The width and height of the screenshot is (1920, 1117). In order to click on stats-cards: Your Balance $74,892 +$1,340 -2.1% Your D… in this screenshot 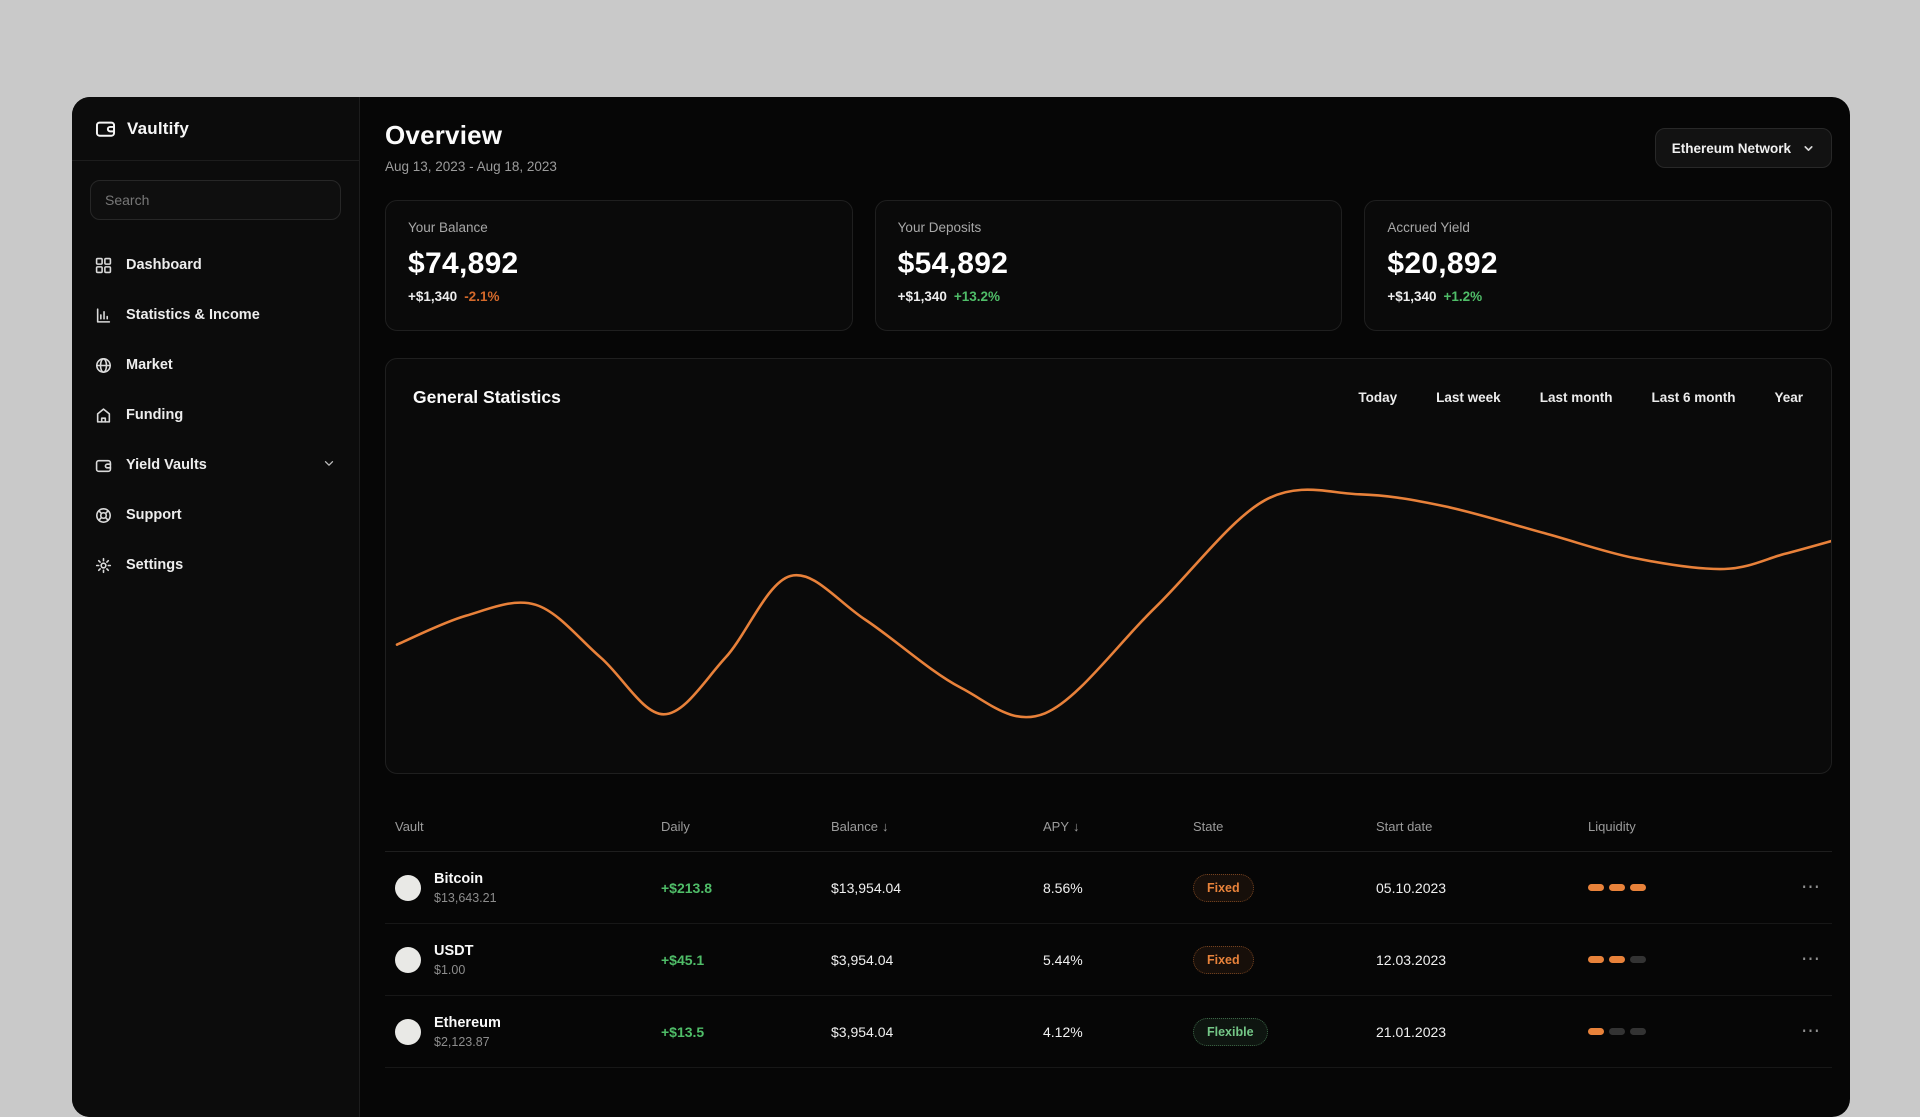, I will do `click(1109, 265)`.